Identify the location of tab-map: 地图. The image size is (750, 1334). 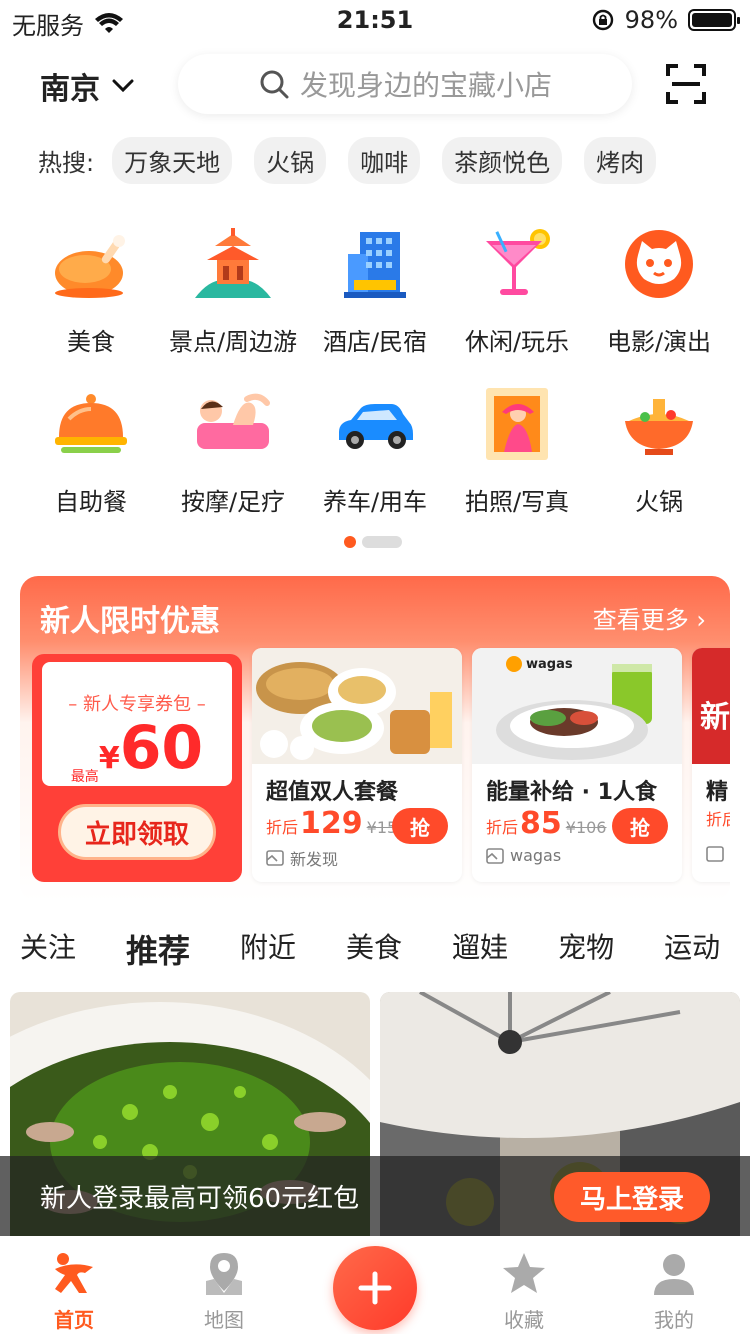
(224, 1291).